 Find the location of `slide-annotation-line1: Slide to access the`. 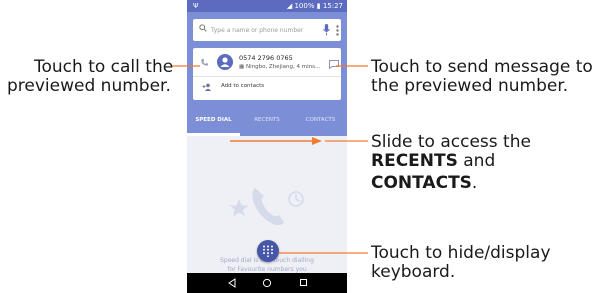

slide-annotation-line1: Slide to access the is located at coordinates (451, 142).